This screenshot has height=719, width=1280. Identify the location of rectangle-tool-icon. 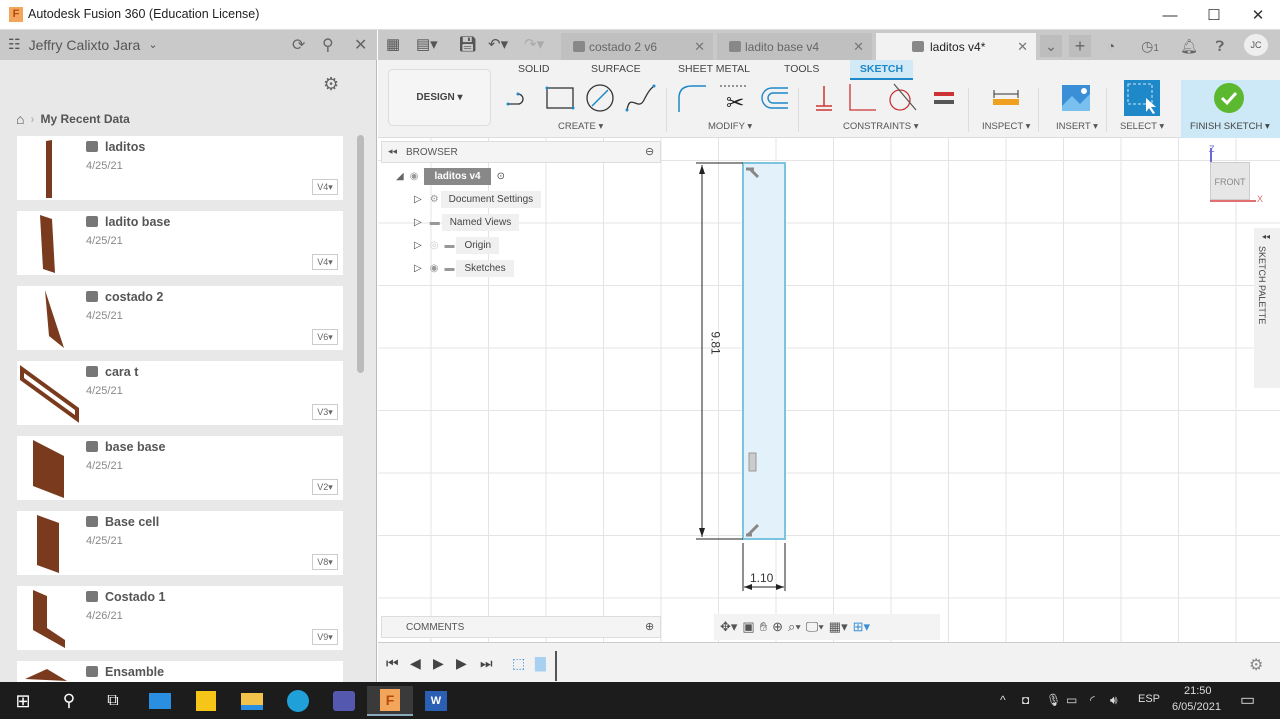
(560, 98).